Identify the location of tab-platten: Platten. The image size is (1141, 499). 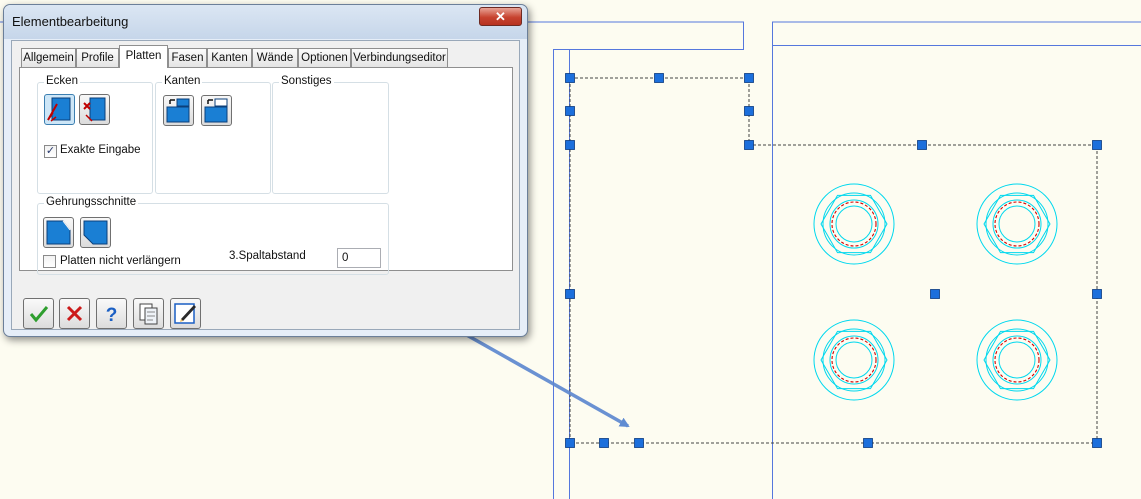
(143, 56).